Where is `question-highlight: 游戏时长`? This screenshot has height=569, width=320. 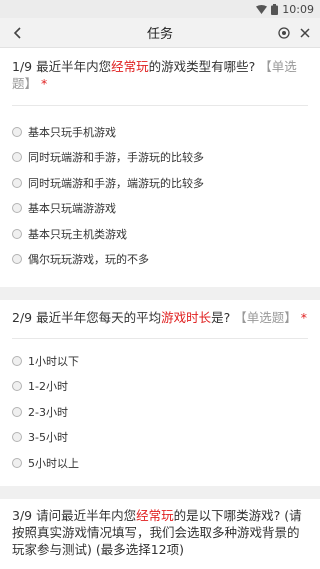
question-highlight: 游戏时长 is located at coordinates (186, 317).